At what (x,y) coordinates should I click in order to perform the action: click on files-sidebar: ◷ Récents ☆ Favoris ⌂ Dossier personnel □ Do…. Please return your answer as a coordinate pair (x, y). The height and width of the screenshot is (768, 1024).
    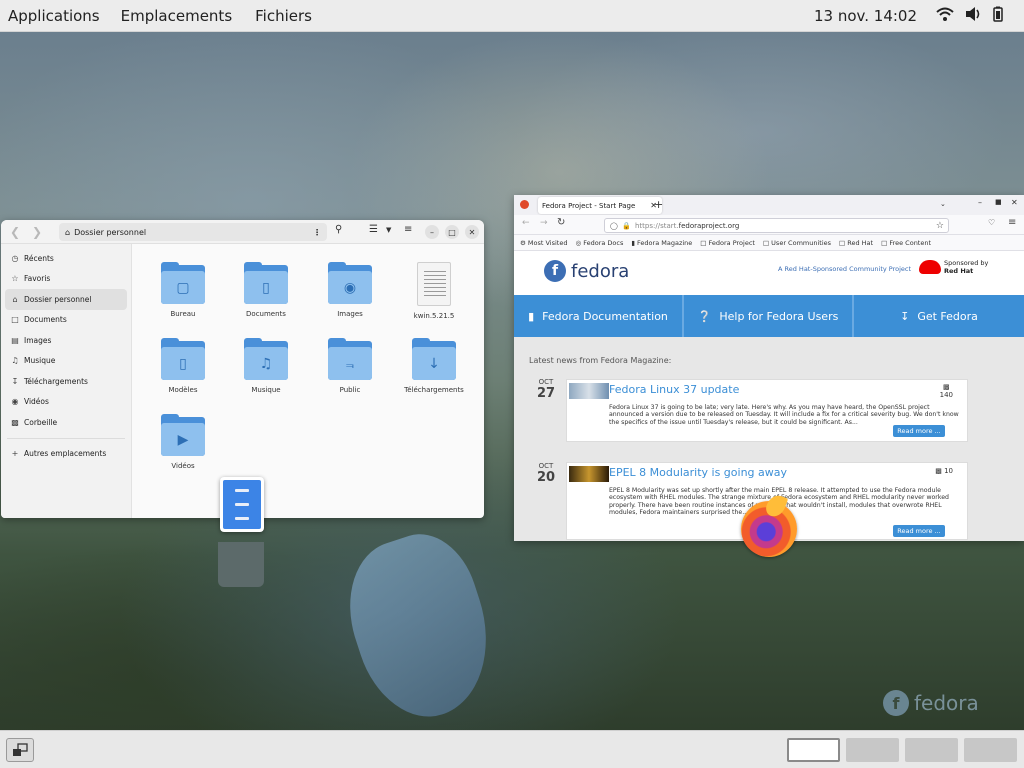
    Looking at the image, I should click on (66, 381).